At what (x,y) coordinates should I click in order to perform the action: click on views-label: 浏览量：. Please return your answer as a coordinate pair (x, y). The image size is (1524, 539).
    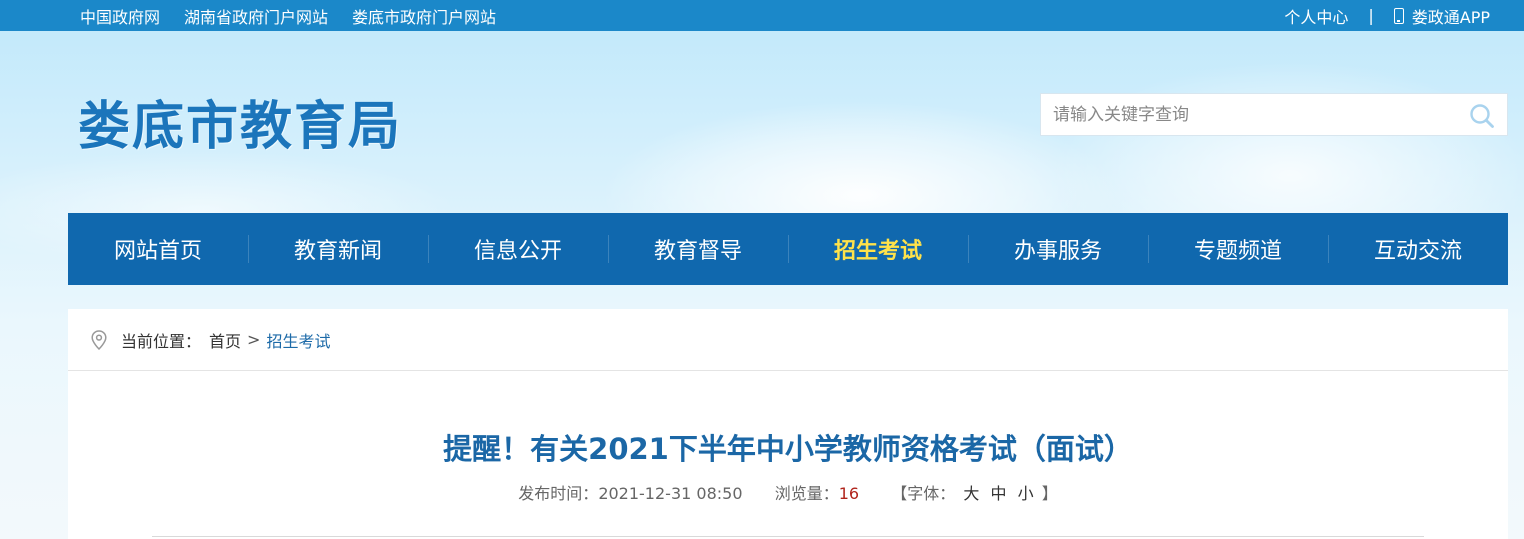
    Looking at the image, I should click on (806, 493).